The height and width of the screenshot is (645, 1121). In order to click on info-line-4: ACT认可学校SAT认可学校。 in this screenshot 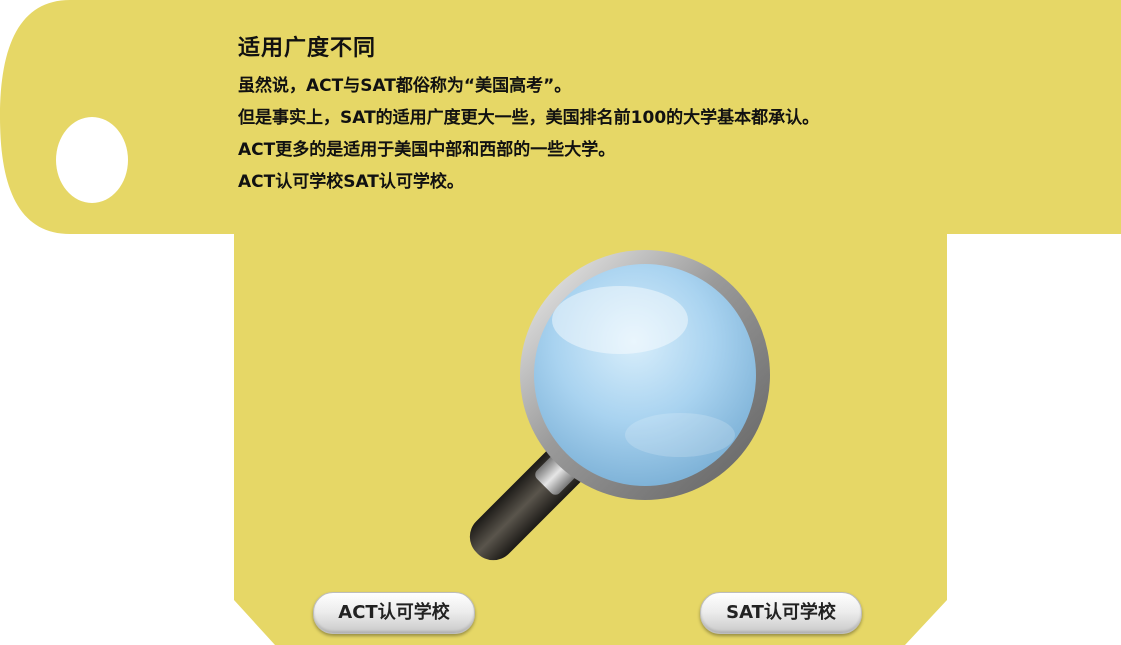, I will do `click(351, 182)`.